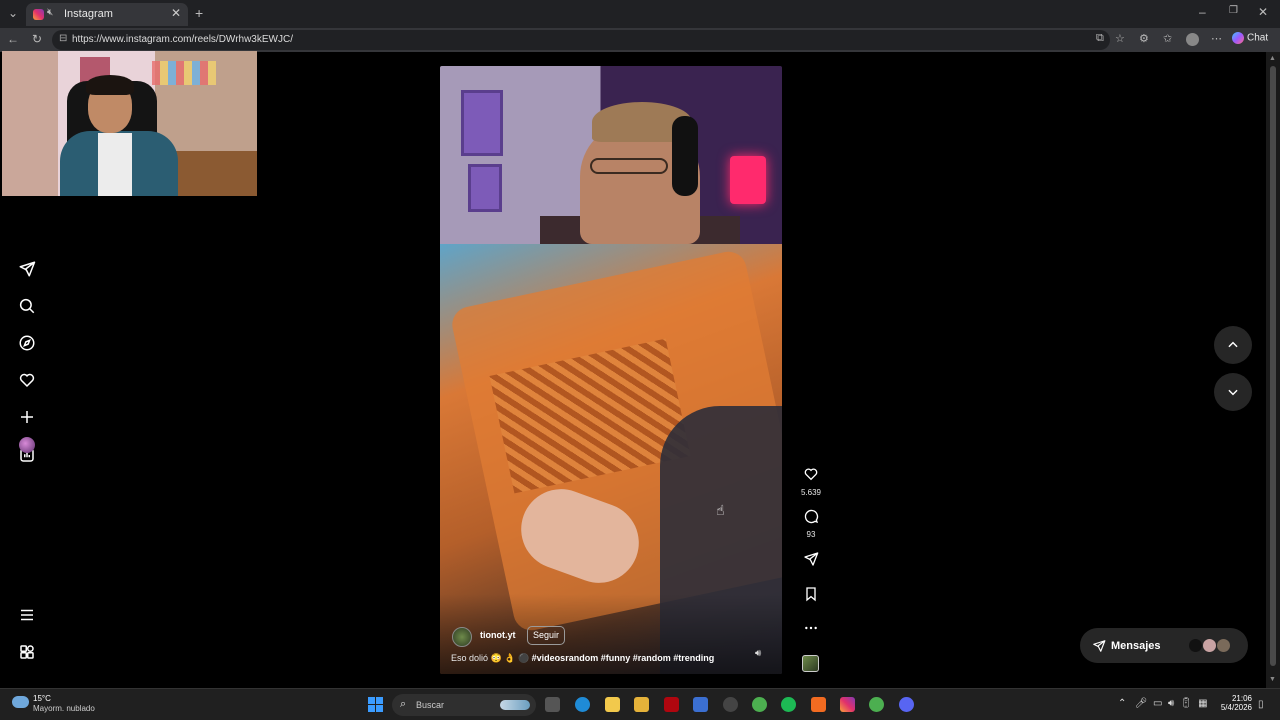  What do you see at coordinates (27, 652) in the screenshot?
I see `apps-icon` at bounding box center [27, 652].